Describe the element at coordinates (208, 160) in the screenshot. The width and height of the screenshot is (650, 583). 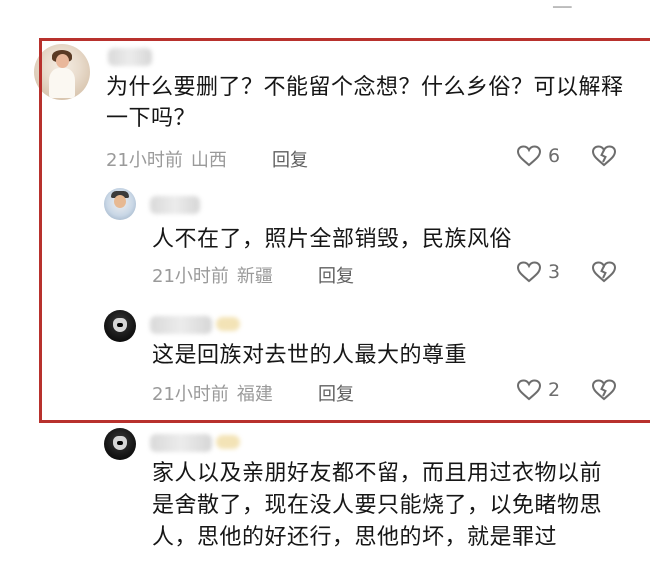
I see `comment-region: 山西` at that location.